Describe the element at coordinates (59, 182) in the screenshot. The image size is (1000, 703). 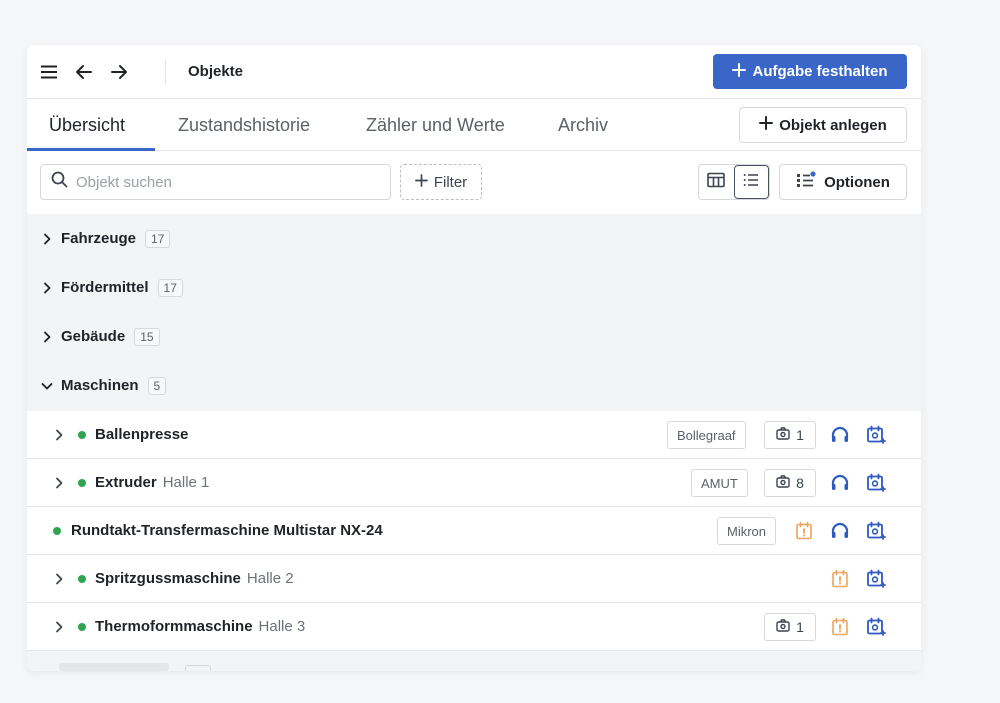
I see `search-icon` at that location.